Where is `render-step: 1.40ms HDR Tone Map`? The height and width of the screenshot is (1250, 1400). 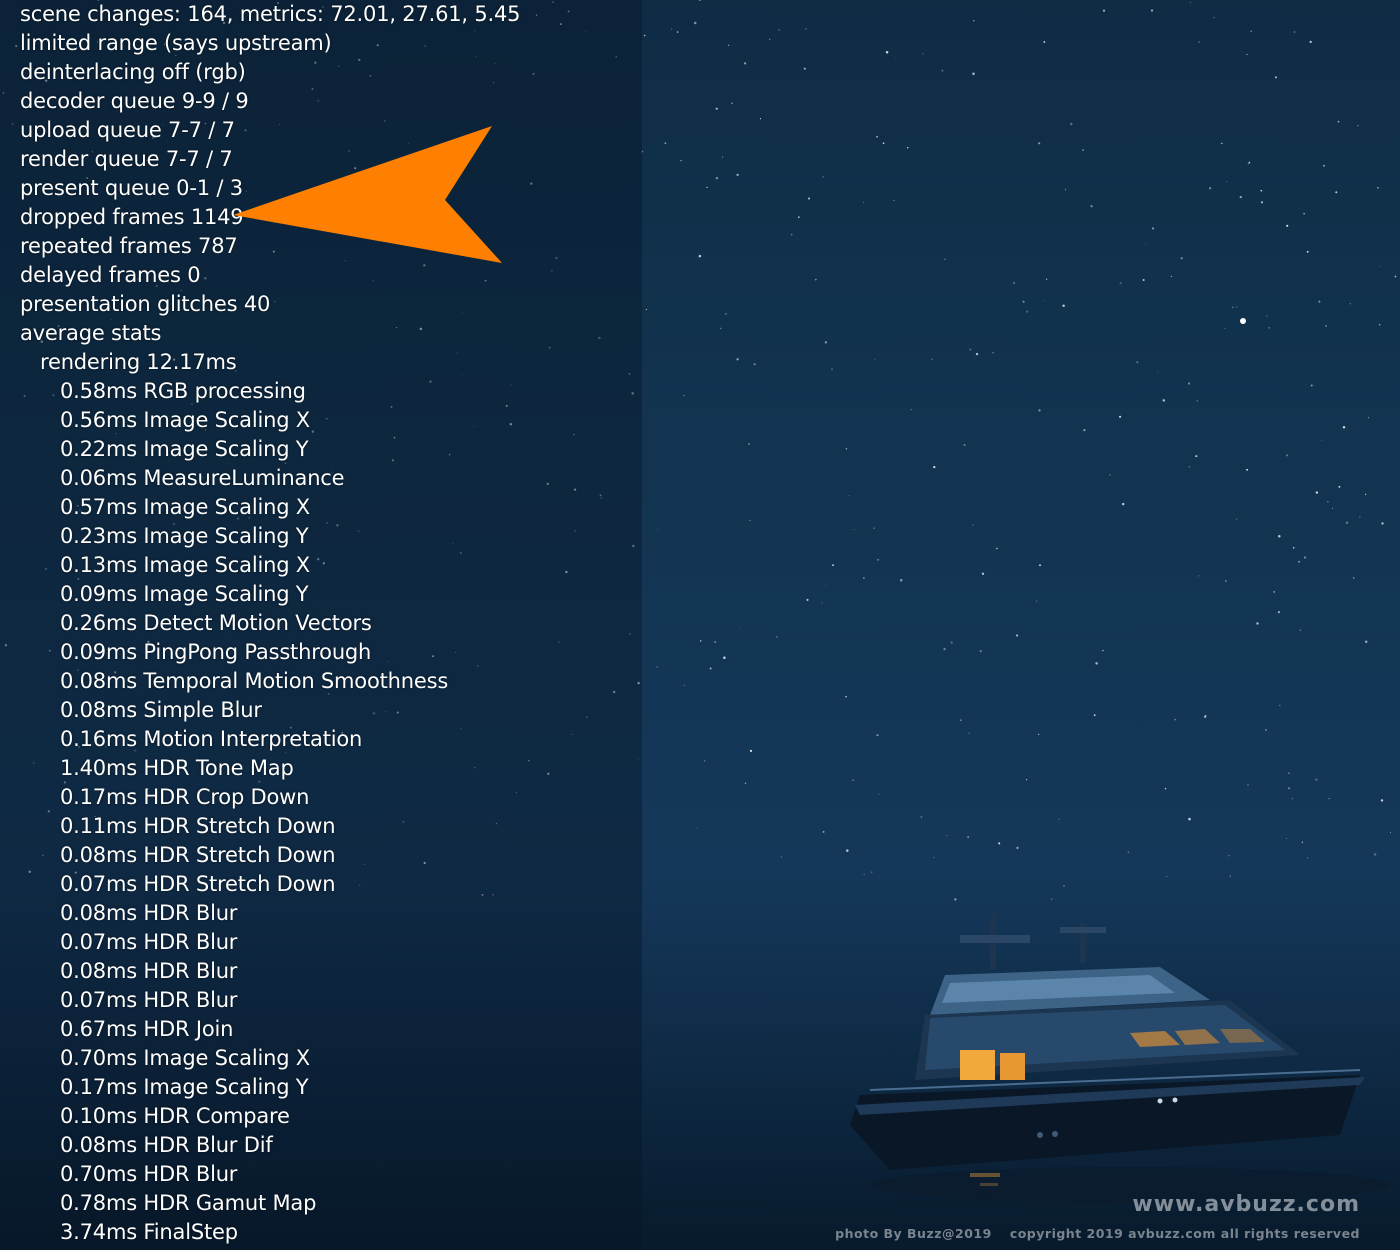
render-step: 1.40ms HDR Tone Map is located at coordinates (177, 768).